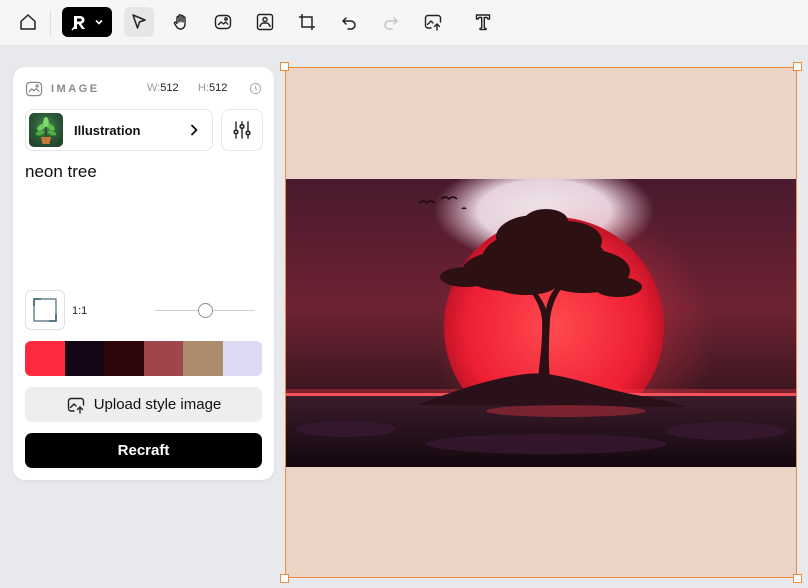 The image size is (808, 588). I want to click on recraft-button: Recraft, so click(143, 450).